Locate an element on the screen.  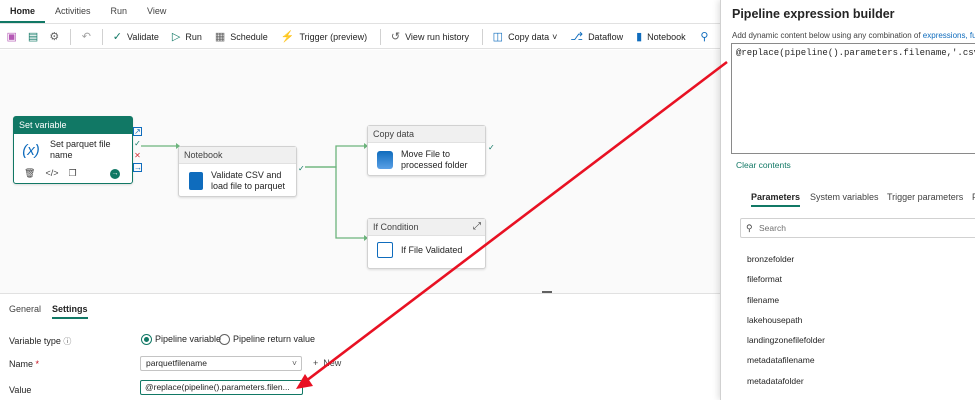
activity-label: Move File to processed folder is located at coordinates (434, 159).